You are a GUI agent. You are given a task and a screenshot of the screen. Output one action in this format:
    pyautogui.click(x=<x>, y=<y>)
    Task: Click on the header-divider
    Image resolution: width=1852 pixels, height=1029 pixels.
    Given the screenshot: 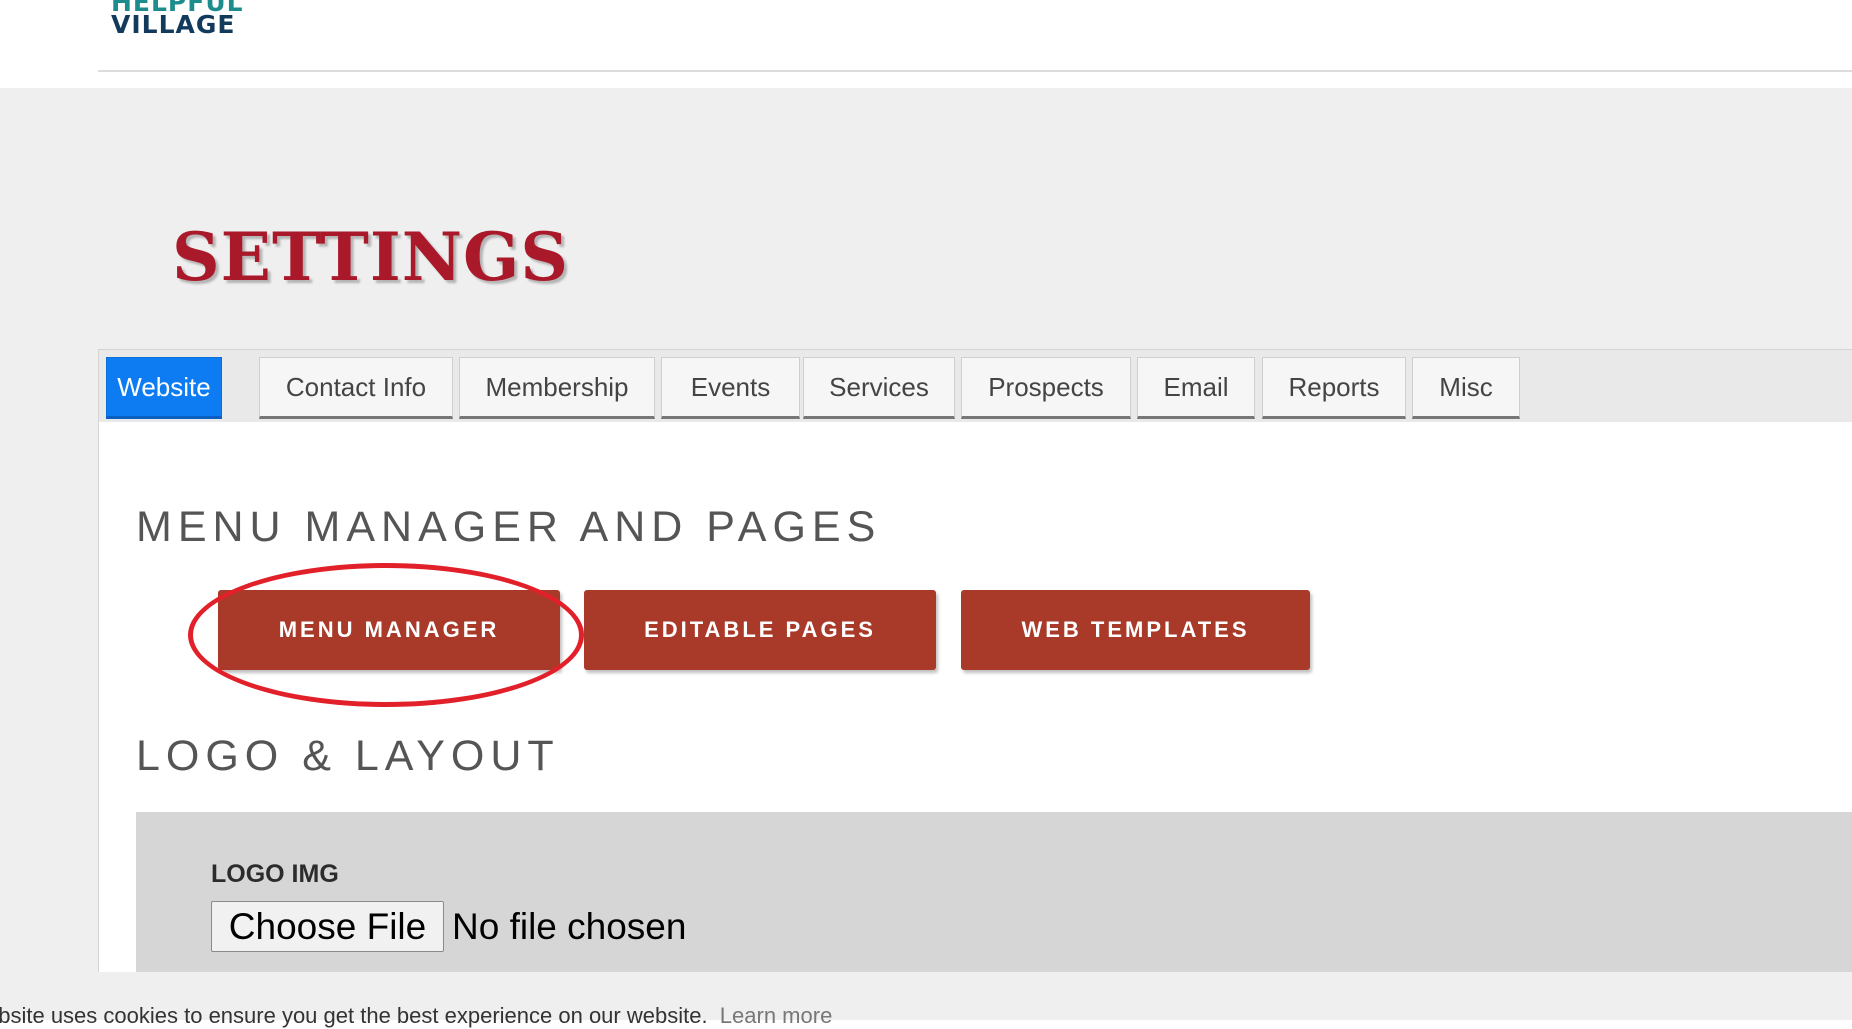 What is the action you would take?
    pyautogui.click(x=975, y=71)
    